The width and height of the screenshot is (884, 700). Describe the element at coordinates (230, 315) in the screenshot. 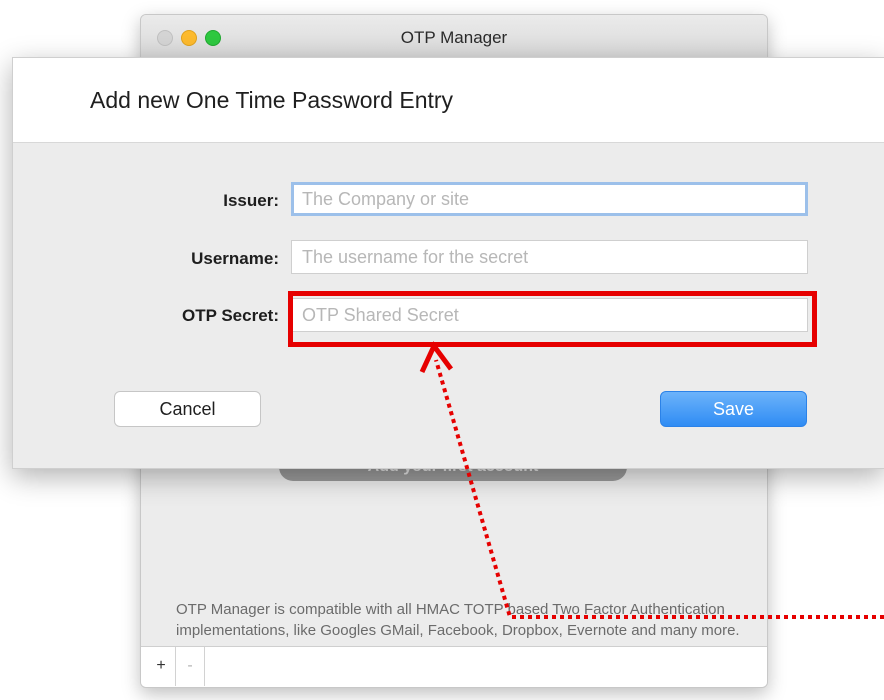

I see `otp-secret-label: OTP Secret:` at that location.